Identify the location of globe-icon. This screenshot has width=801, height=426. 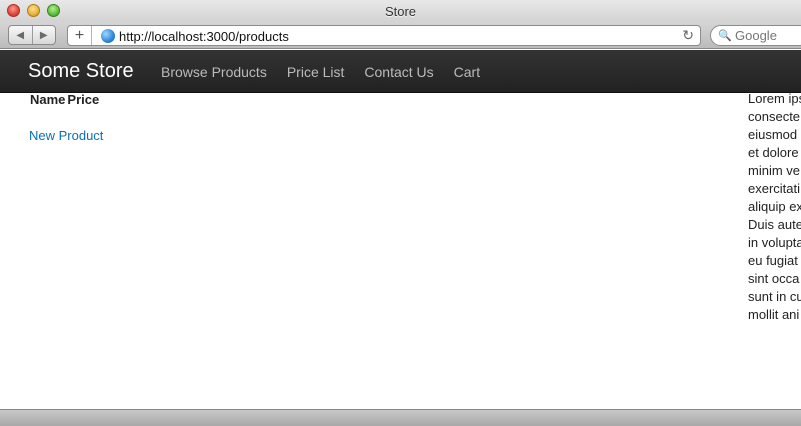
(108, 36).